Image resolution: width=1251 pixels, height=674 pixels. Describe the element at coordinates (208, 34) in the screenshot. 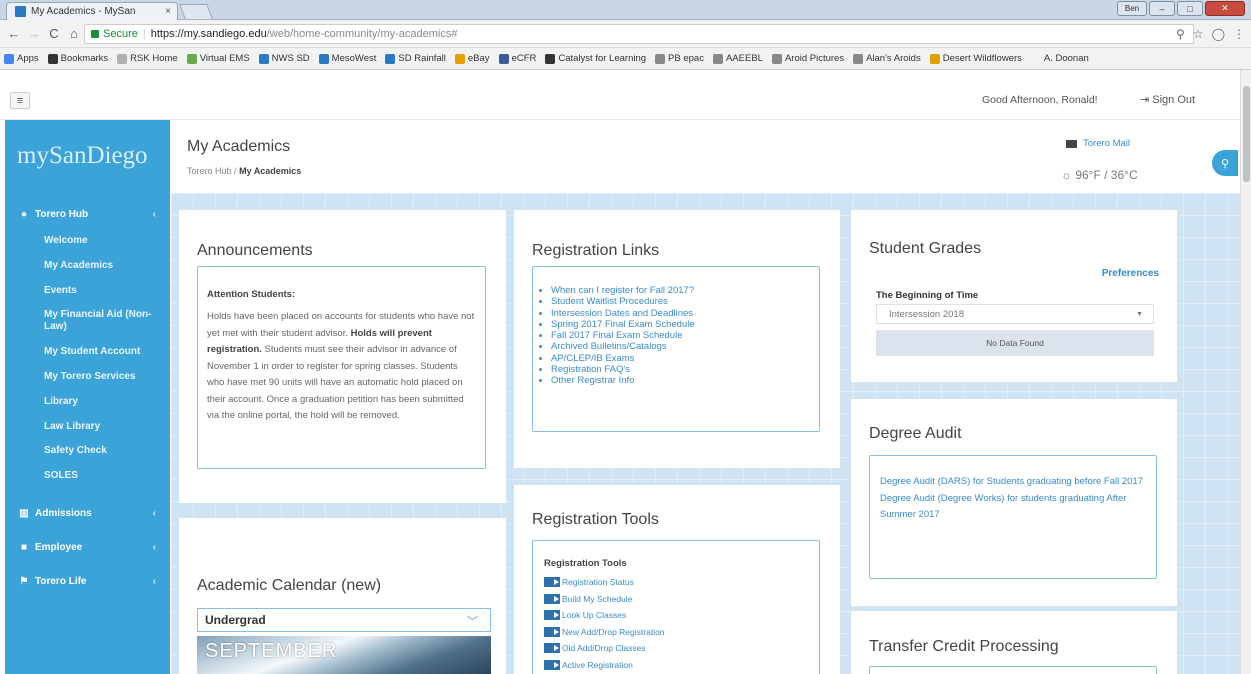

I see `url-host: https://my.sandiego.edu` at that location.